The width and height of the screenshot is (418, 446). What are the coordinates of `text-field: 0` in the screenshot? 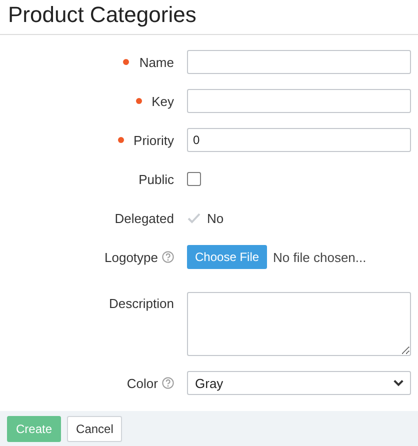 It's located at (299, 140).